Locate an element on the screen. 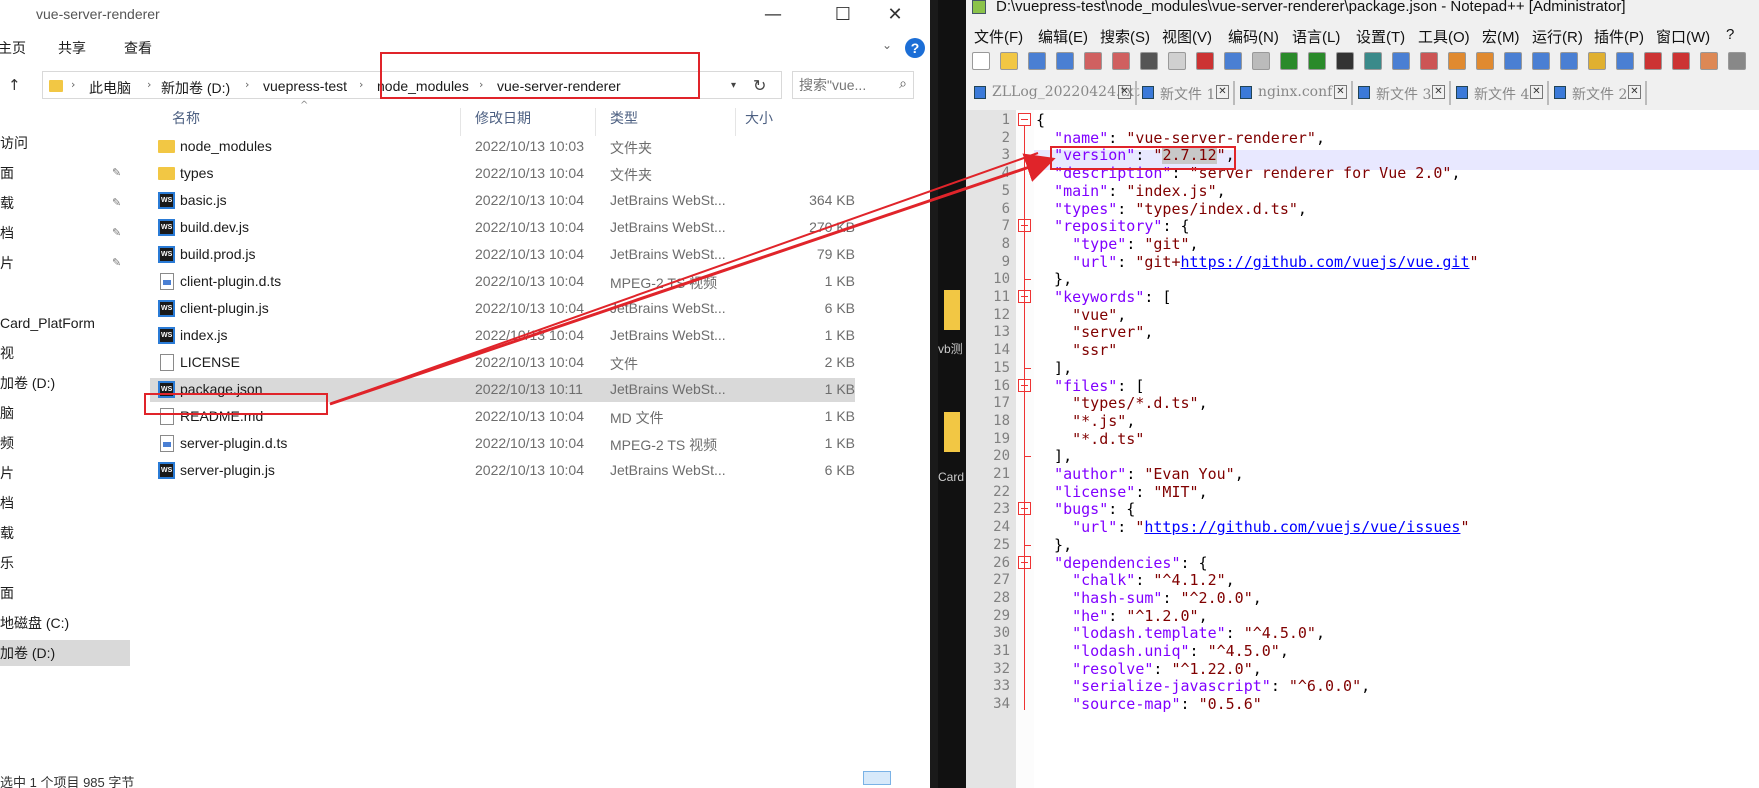 Image resolution: width=1759 pixels, height=788 pixels. search-icon: ⌕ is located at coordinates (903, 84).